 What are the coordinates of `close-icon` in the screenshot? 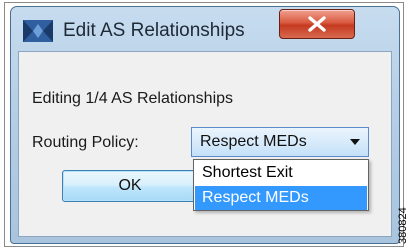 It's located at (317, 24).